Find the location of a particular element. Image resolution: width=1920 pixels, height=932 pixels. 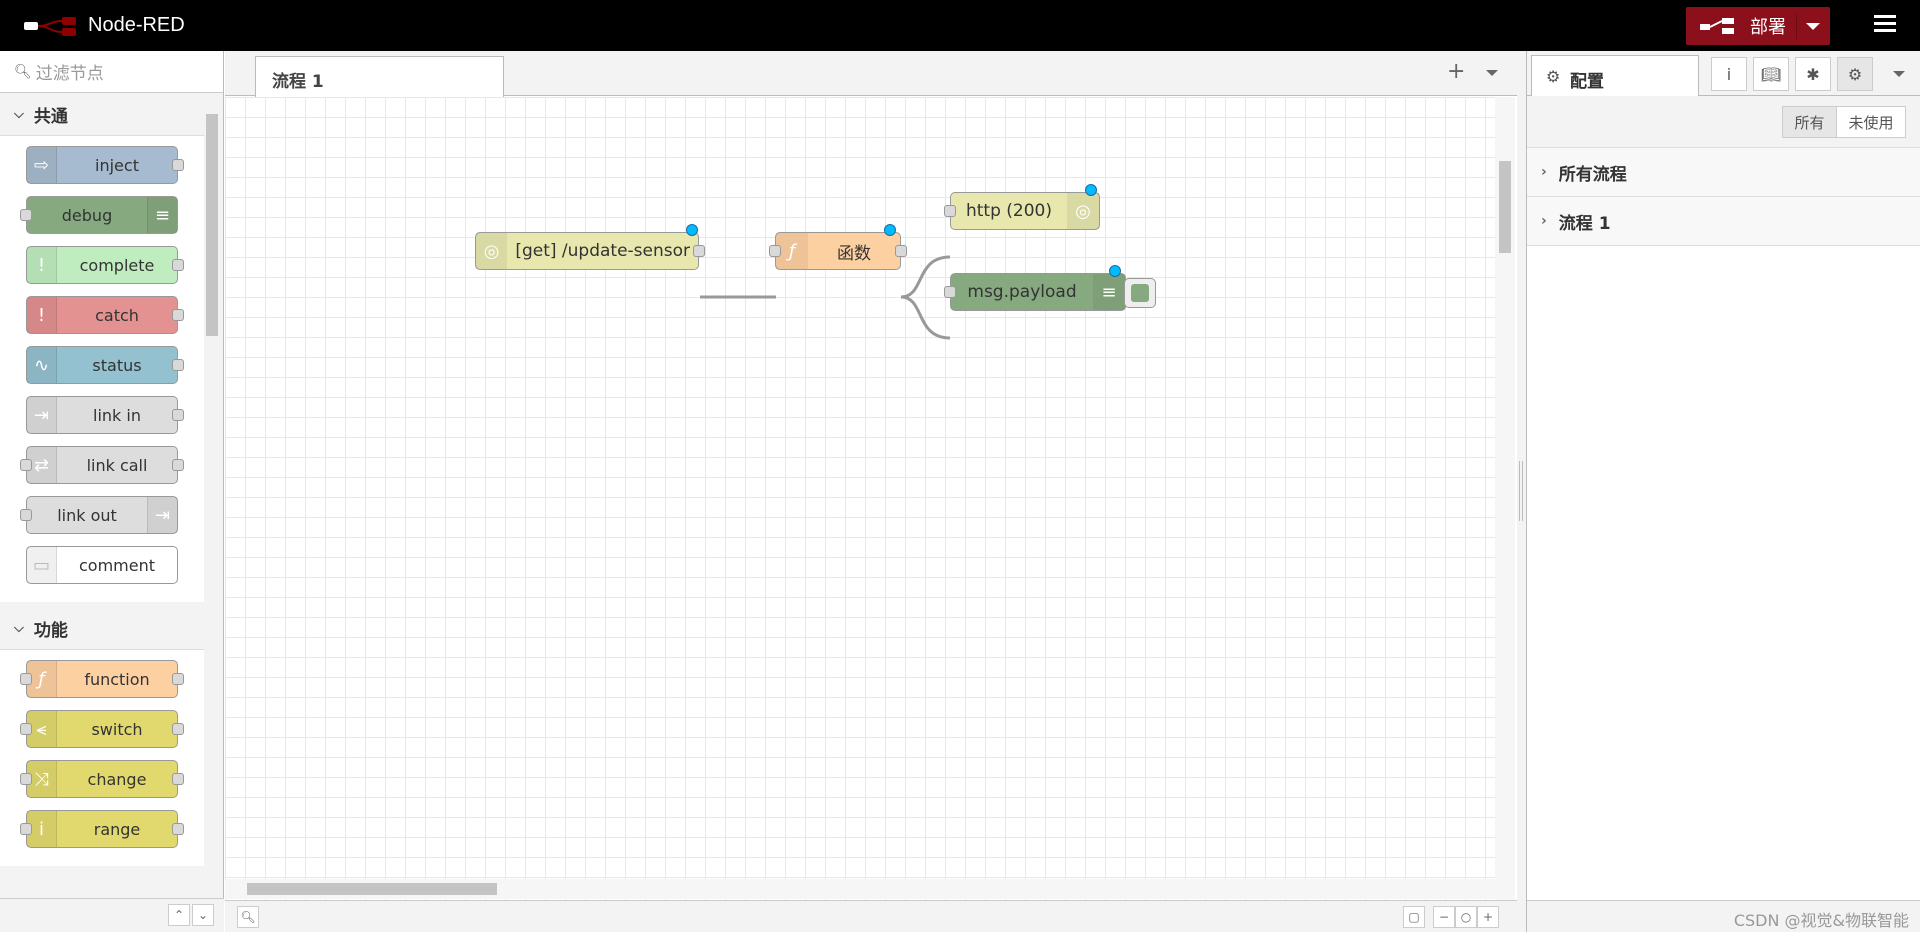

palette-node-catch: ! catch is located at coordinates (105, 315).